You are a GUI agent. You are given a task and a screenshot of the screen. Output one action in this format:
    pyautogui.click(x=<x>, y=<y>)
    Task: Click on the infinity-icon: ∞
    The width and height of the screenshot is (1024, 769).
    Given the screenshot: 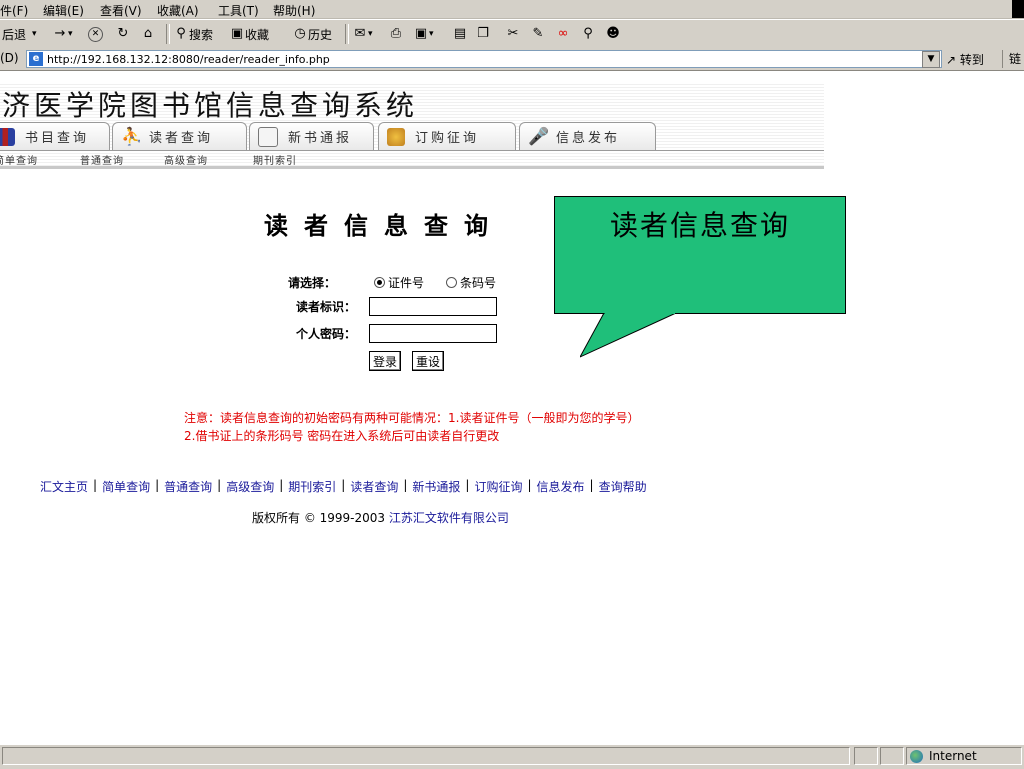 What is the action you would take?
    pyautogui.click(x=563, y=33)
    